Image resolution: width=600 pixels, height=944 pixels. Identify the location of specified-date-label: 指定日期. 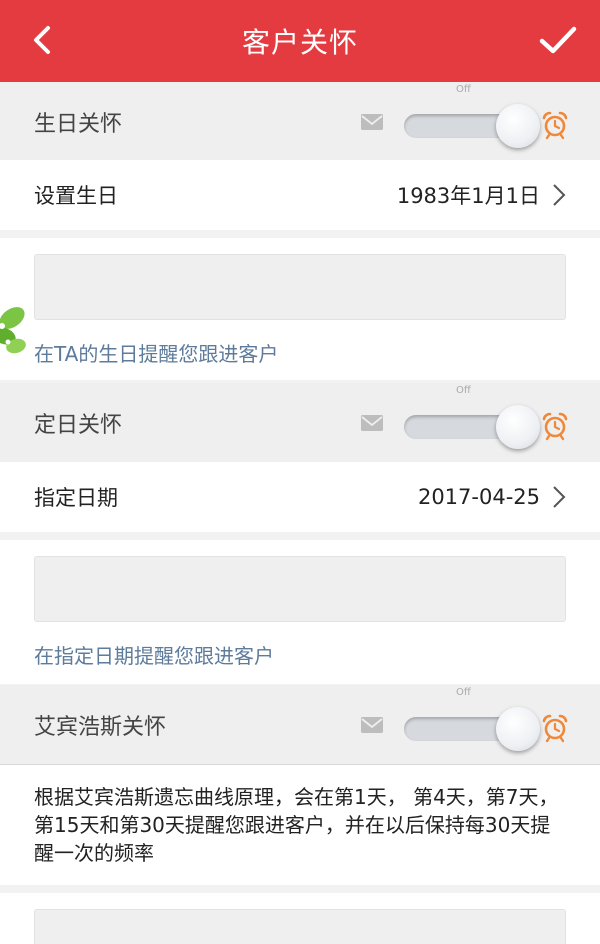
(76, 498).